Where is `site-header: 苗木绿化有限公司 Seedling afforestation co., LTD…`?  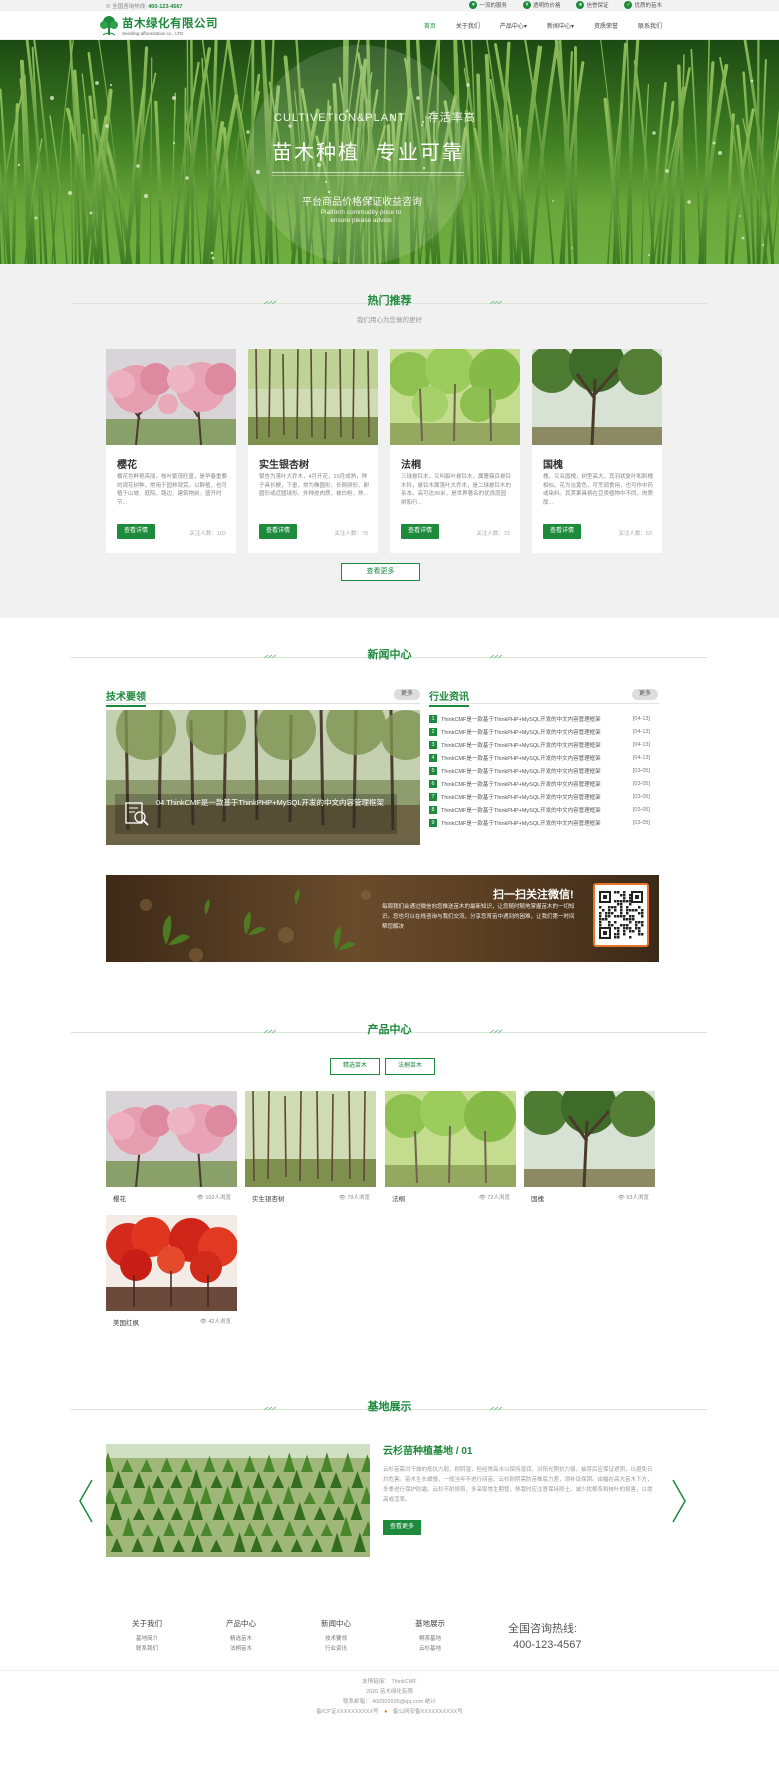
site-header: 苗木绿化有限公司 Seedling afforestation co., LTD… is located at coordinates (389, 25).